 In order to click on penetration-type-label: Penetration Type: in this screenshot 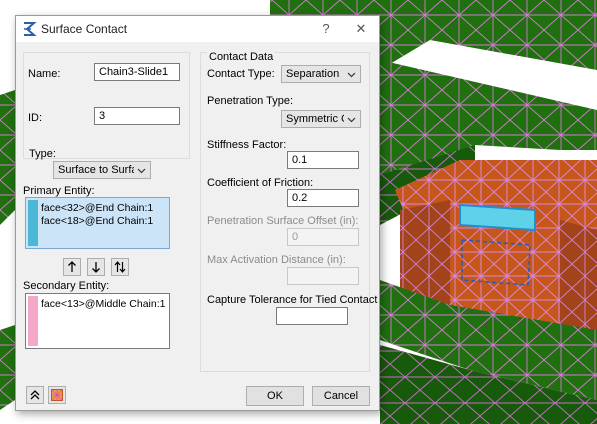, I will do `click(250, 101)`.